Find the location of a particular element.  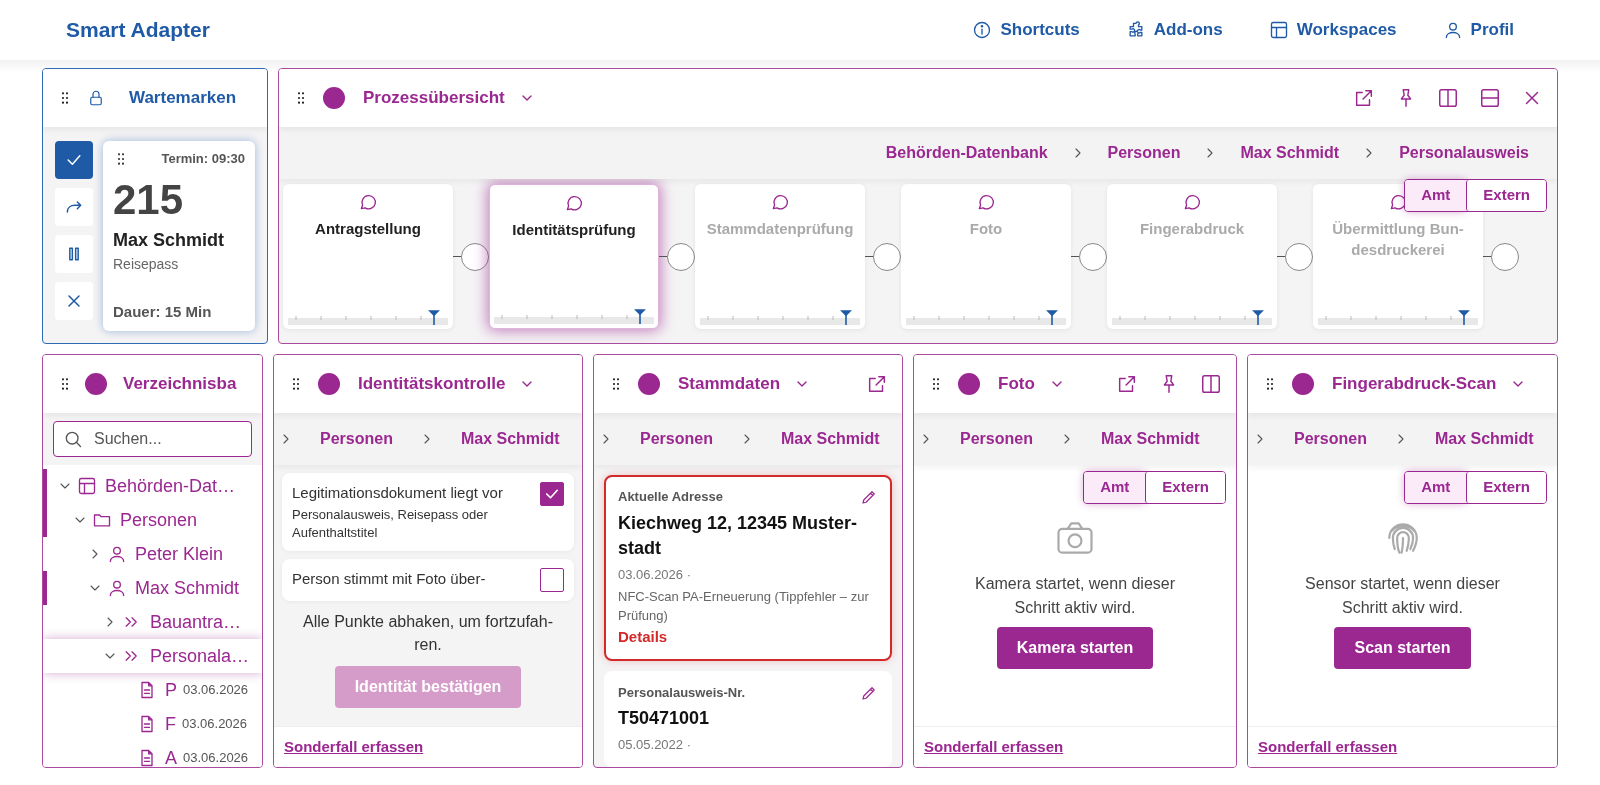

tree-item: Peter Klein is located at coordinates (152, 554).